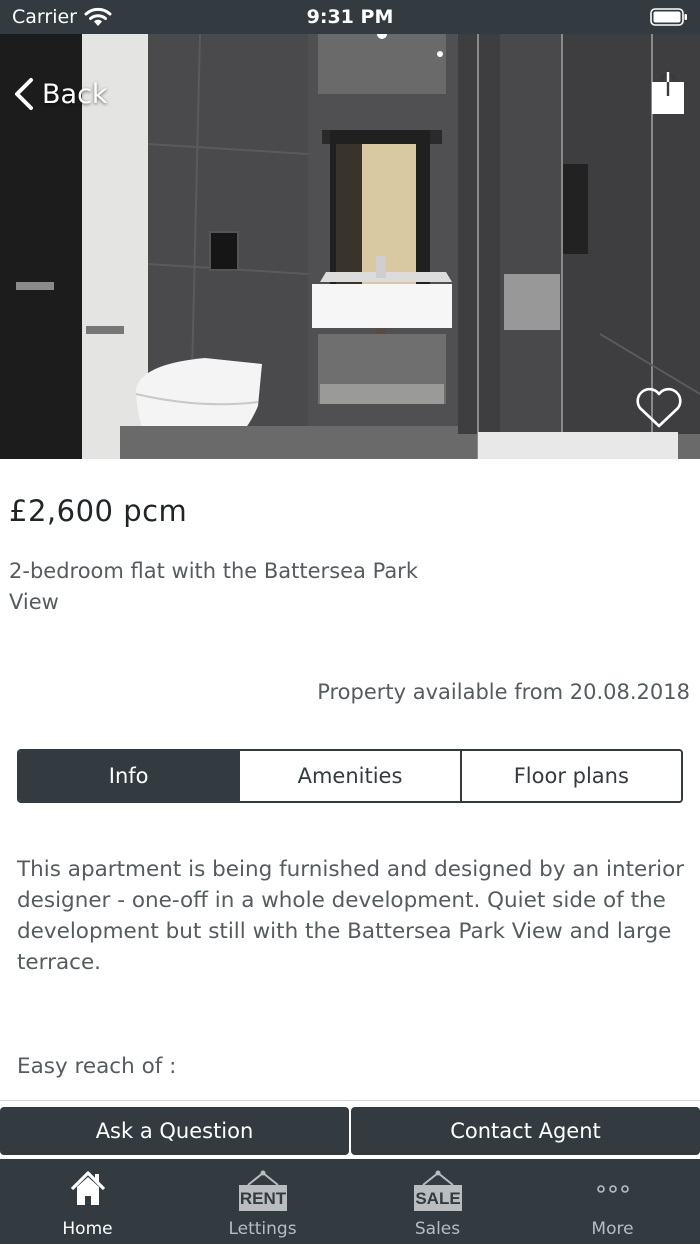  What do you see at coordinates (659, 408) in the screenshot?
I see `heart-icon` at bounding box center [659, 408].